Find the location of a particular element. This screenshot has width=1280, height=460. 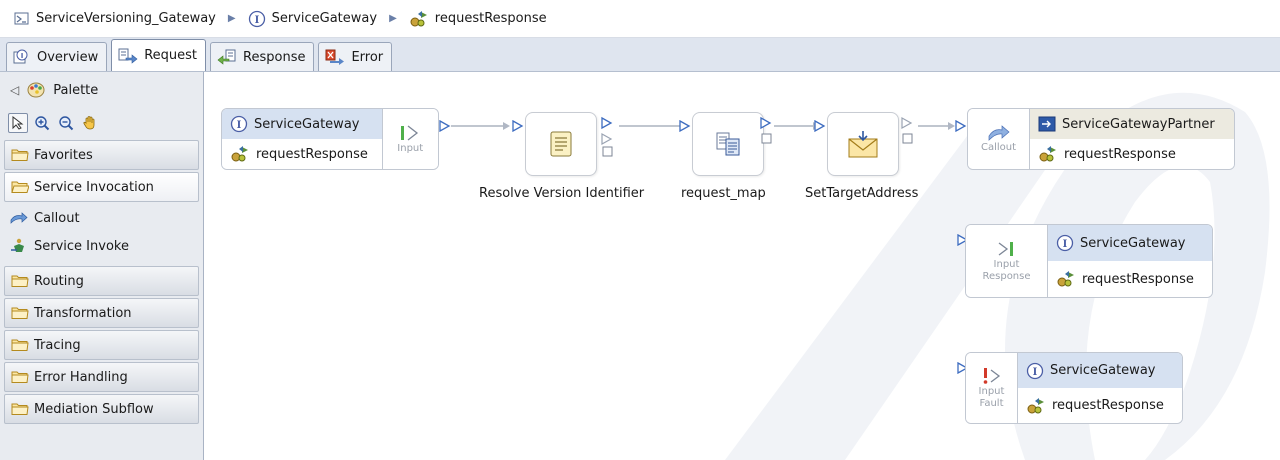

palette-entry-service-invoke: Service Invoke is located at coordinates (101, 246).